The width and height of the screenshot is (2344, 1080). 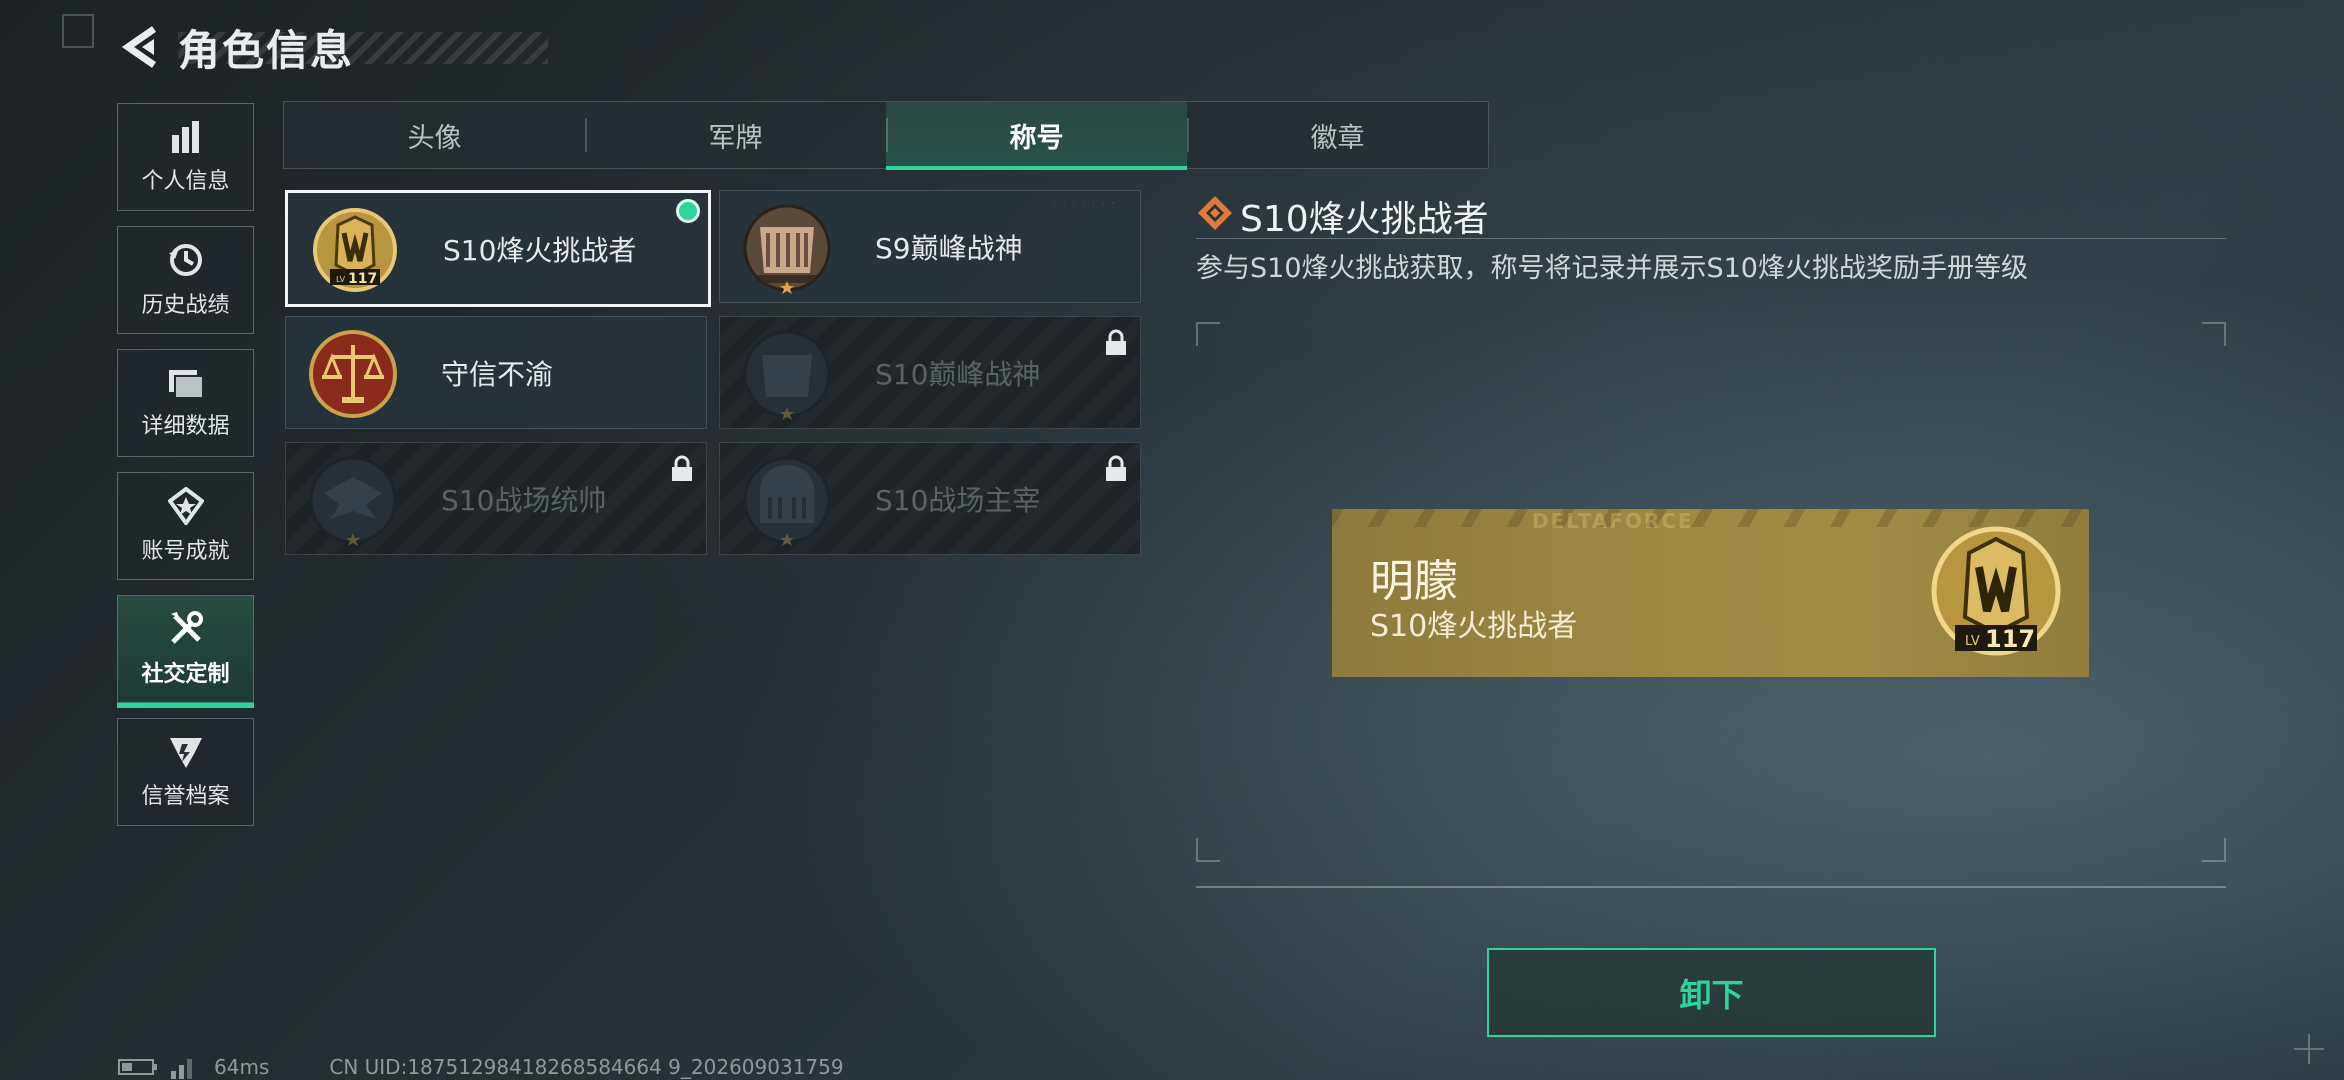 I want to click on justice-scale-emblem-icon, so click(x=353, y=374).